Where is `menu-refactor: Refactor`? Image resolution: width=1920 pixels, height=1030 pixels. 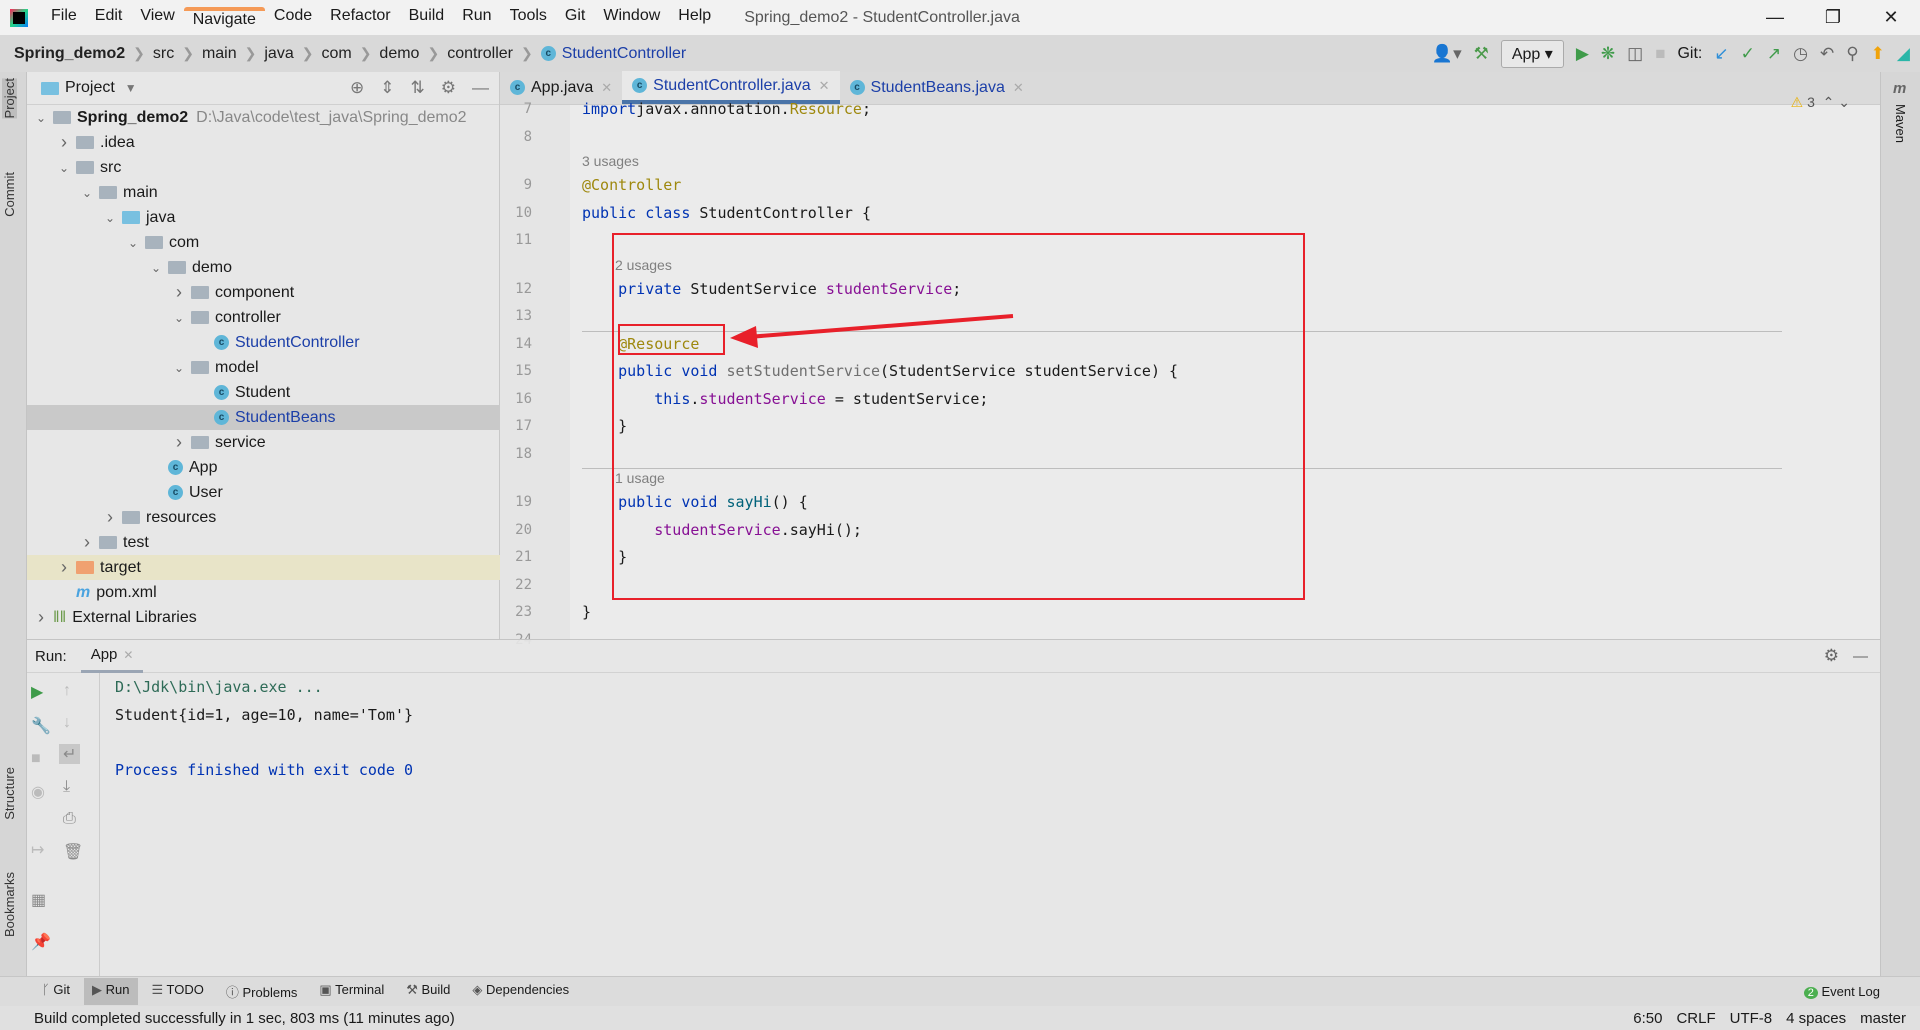
menu-refactor: Refactor is located at coordinates (360, 18).